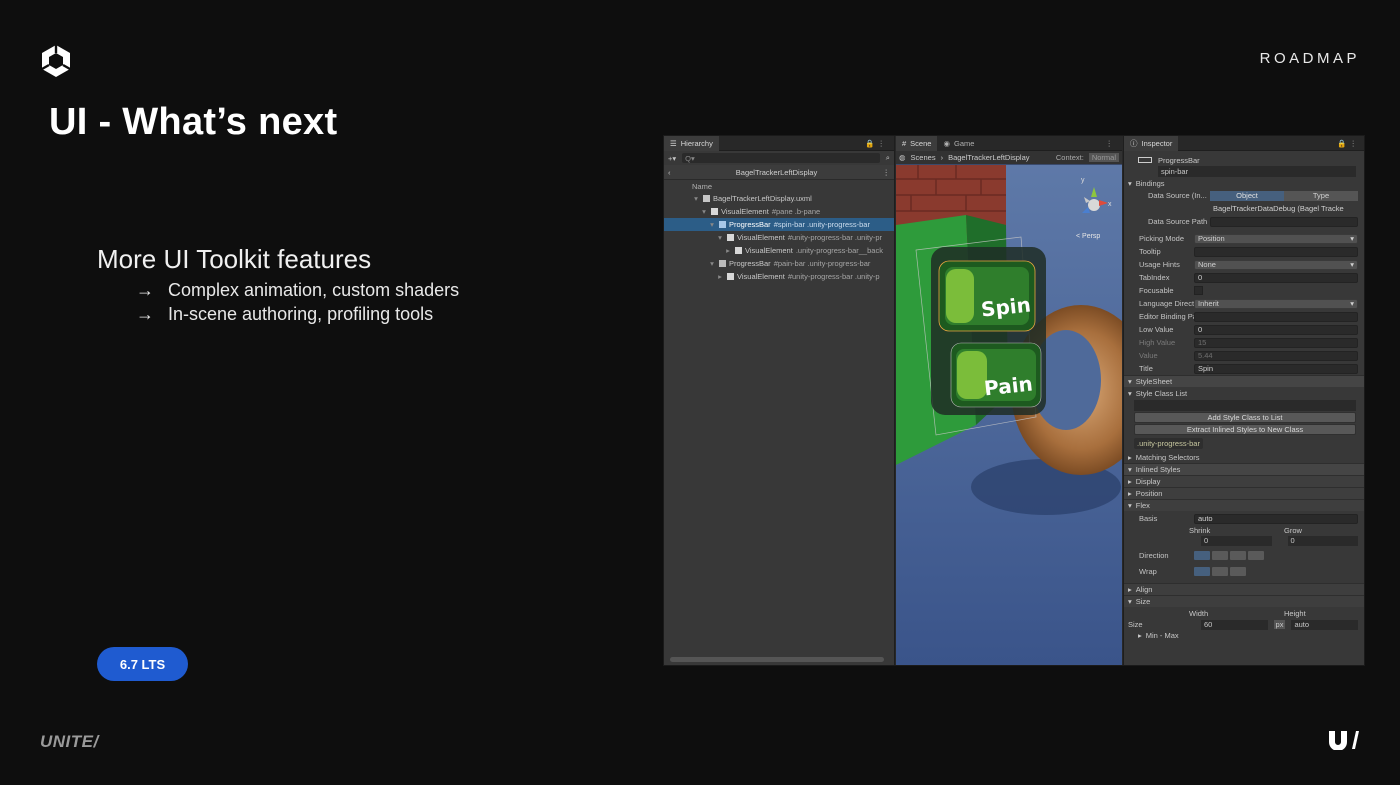  I want to click on wrap-row: Wrap, so click(1244, 571).